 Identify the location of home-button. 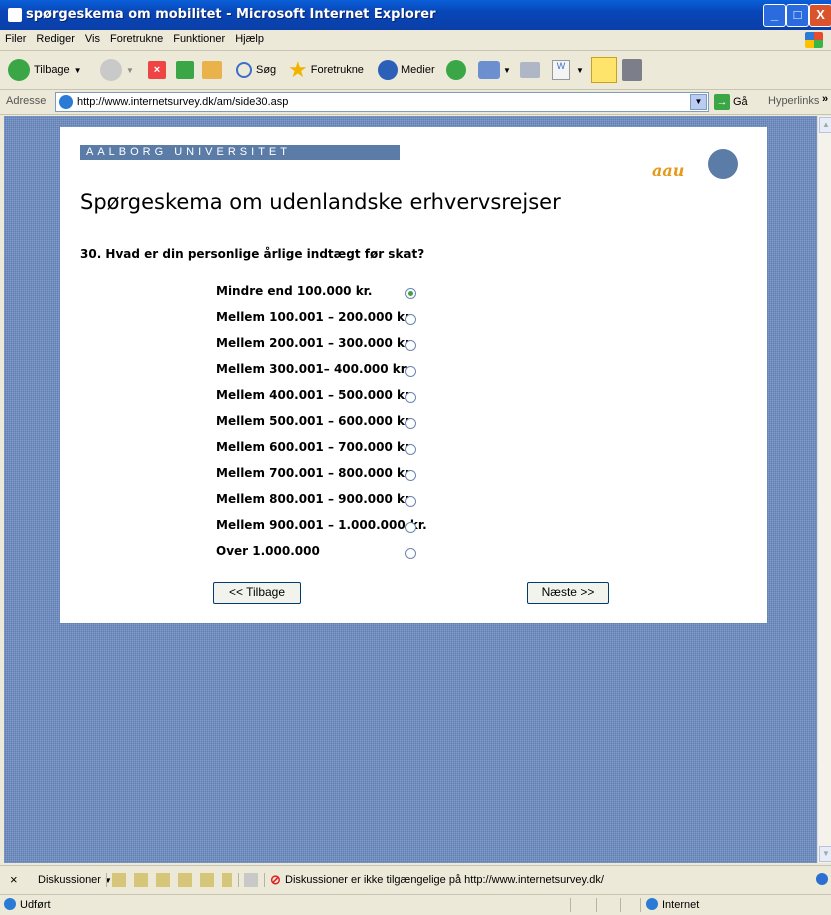
(212, 70).